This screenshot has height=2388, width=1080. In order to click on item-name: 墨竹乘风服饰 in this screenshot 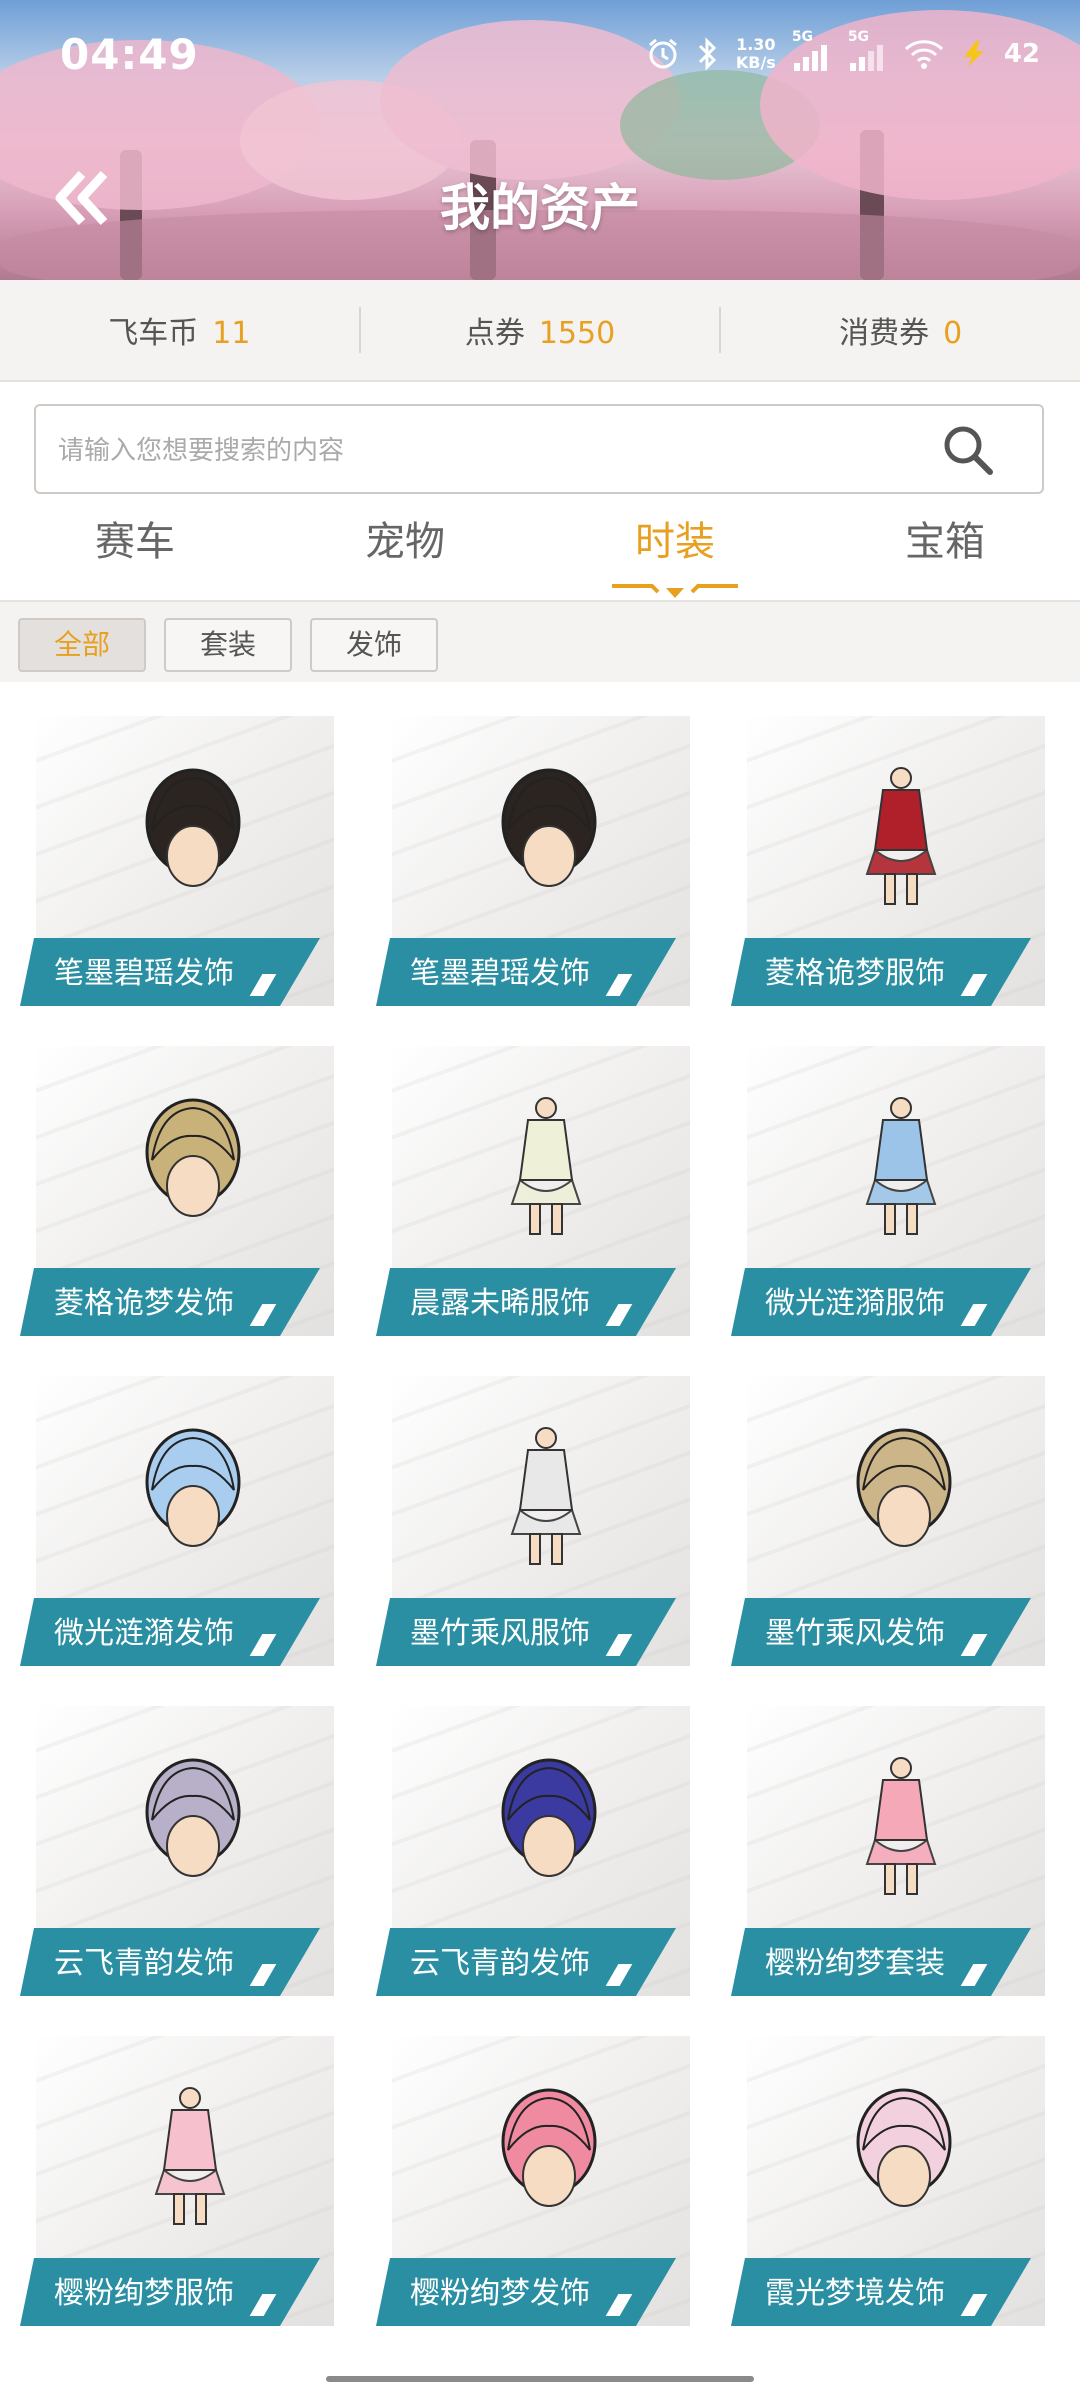, I will do `click(500, 1633)`.